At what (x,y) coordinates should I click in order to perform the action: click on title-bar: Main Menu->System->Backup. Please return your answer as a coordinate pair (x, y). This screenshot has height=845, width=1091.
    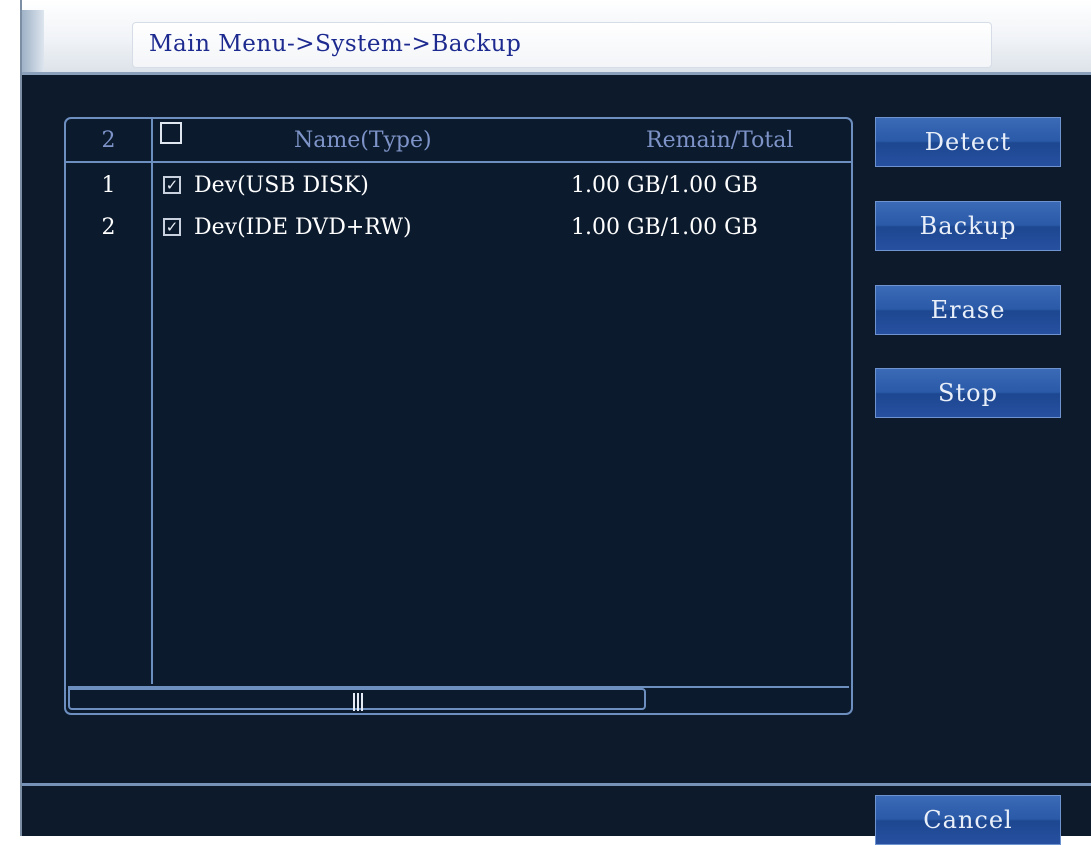
    Looking at the image, I should click on (556, 37).